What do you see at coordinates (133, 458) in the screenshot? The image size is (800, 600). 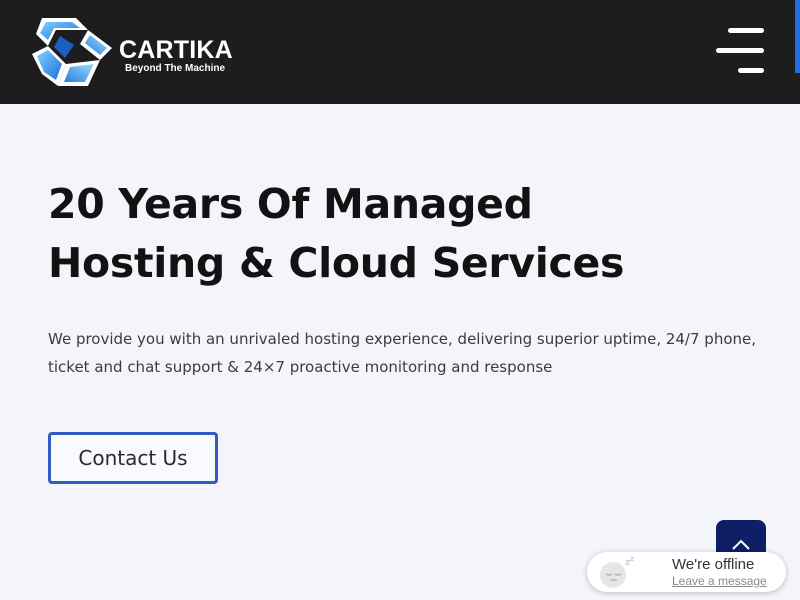 I see `contact-us-button: Contact Us` at bounding box center [133, 458].